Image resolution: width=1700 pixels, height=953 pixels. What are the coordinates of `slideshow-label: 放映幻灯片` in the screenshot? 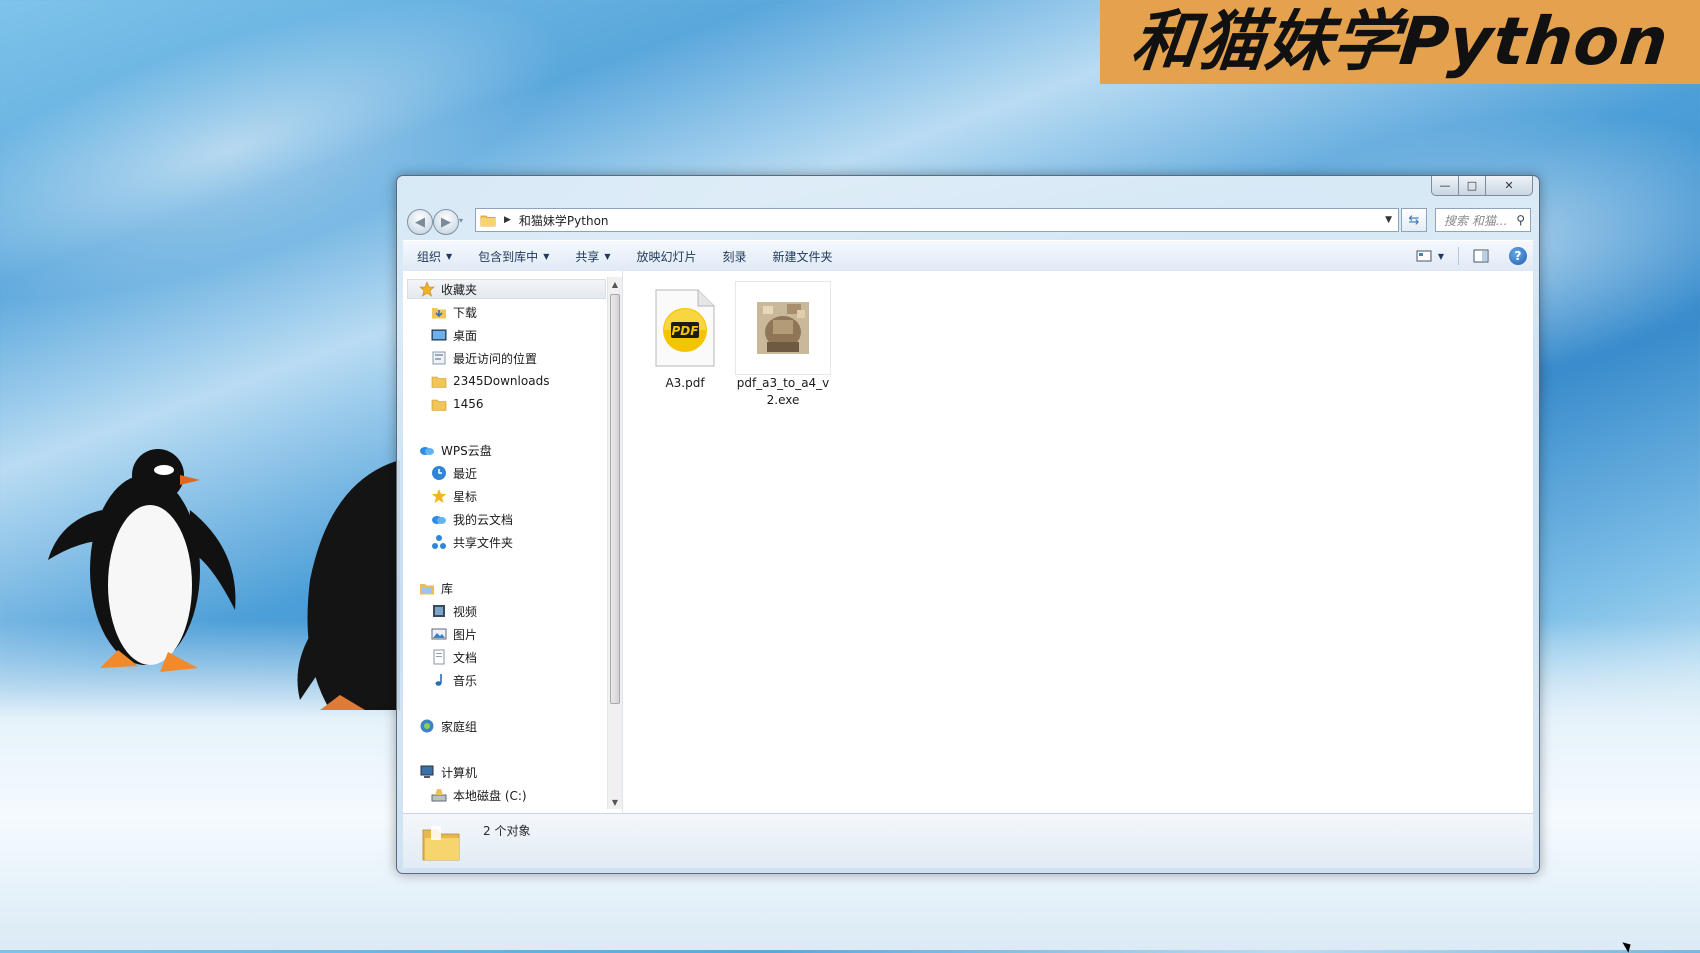 It's located at (666, 256).